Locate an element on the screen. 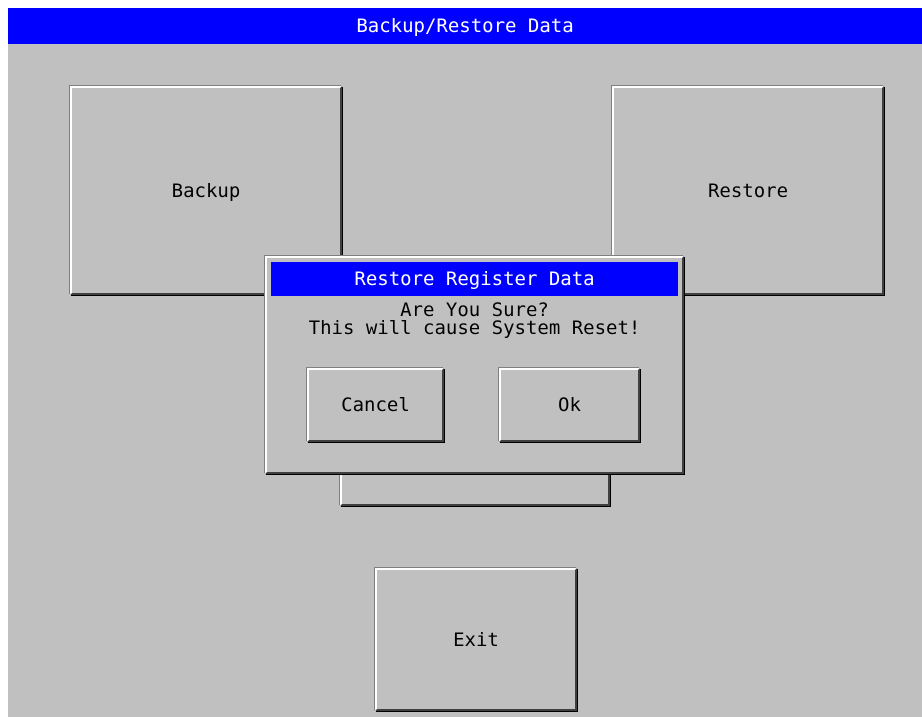  exit-button: Exit is located at coordinates (476, 639).